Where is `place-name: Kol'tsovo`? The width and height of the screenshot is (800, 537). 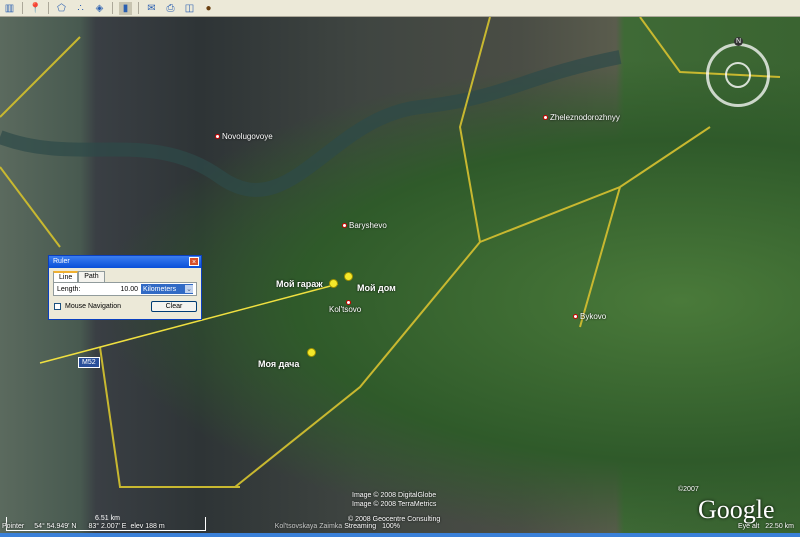 place-name: Kol'tsovo is located at coordinates (345, 309).